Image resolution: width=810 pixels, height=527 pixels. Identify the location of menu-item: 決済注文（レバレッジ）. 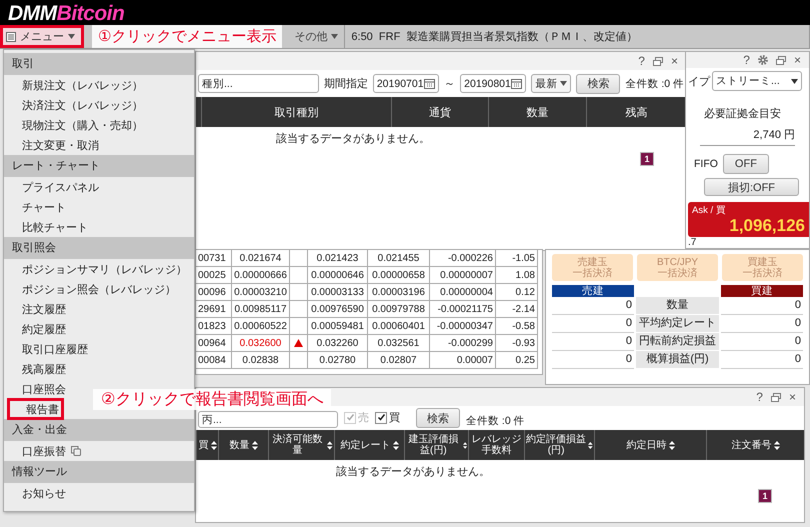
(75, 105).